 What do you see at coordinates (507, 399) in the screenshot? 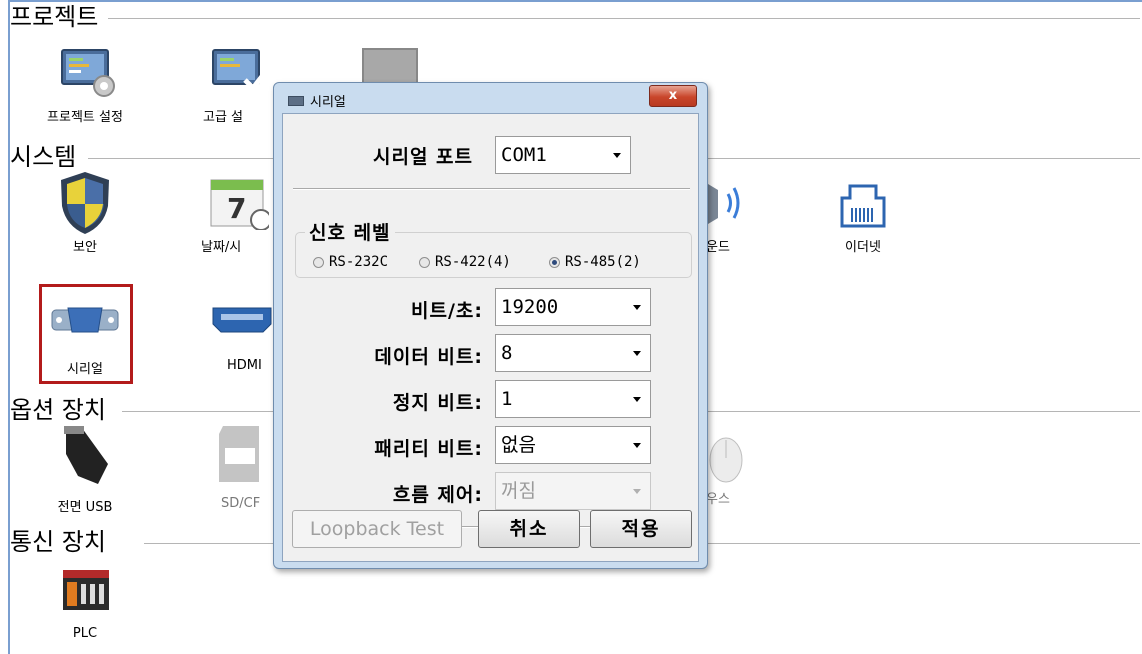
I see `stop-bits-value: 1` at bounding box center [507, 399].